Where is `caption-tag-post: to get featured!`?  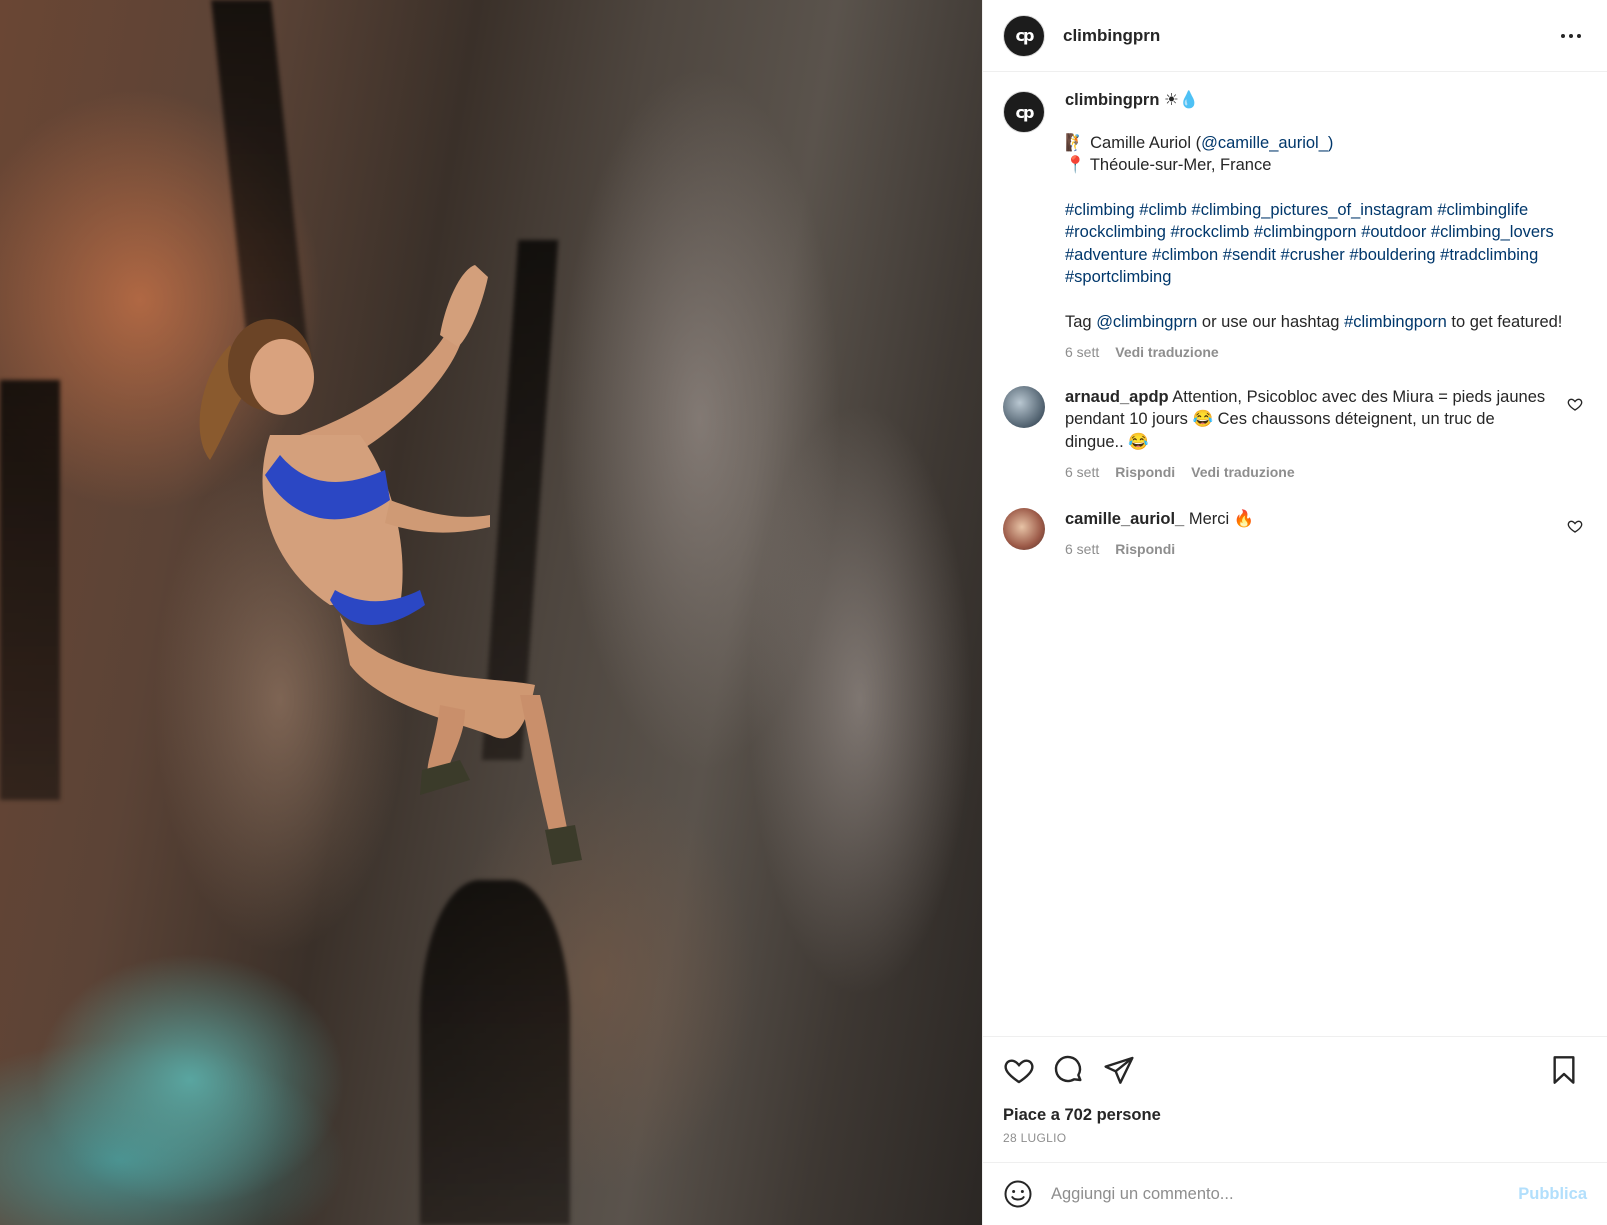
caption-tag-post: to get featured! is located at coordinates (1504, 321).